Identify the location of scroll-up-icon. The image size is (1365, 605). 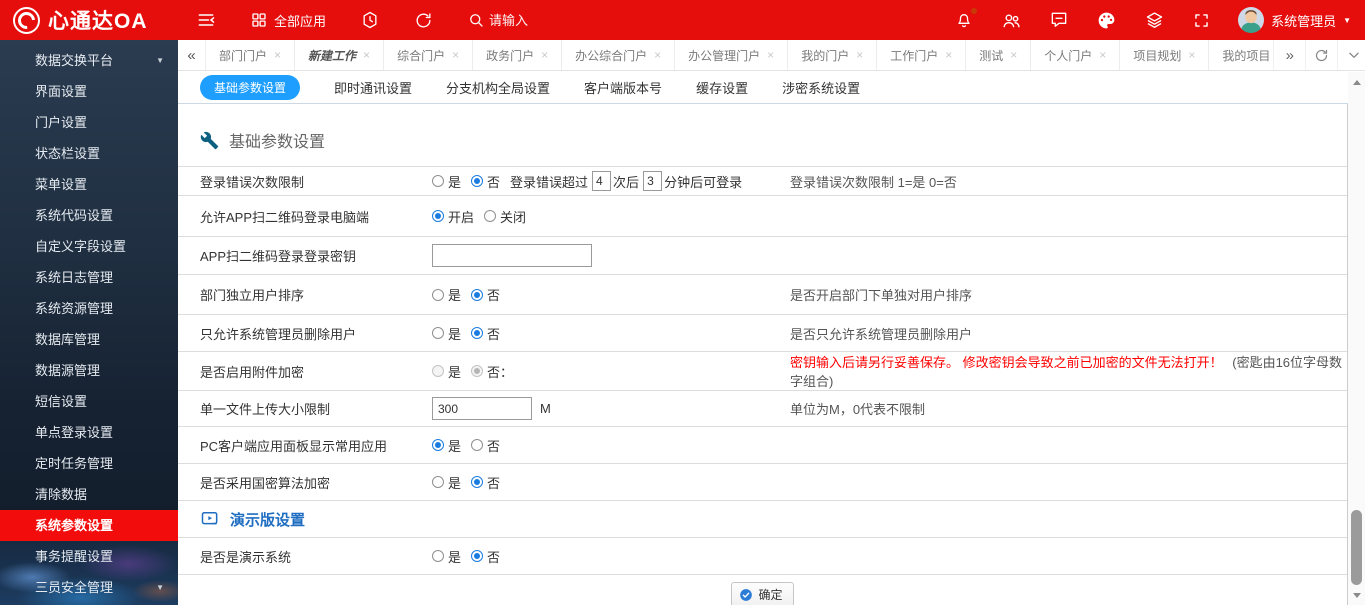
(1356, 82).